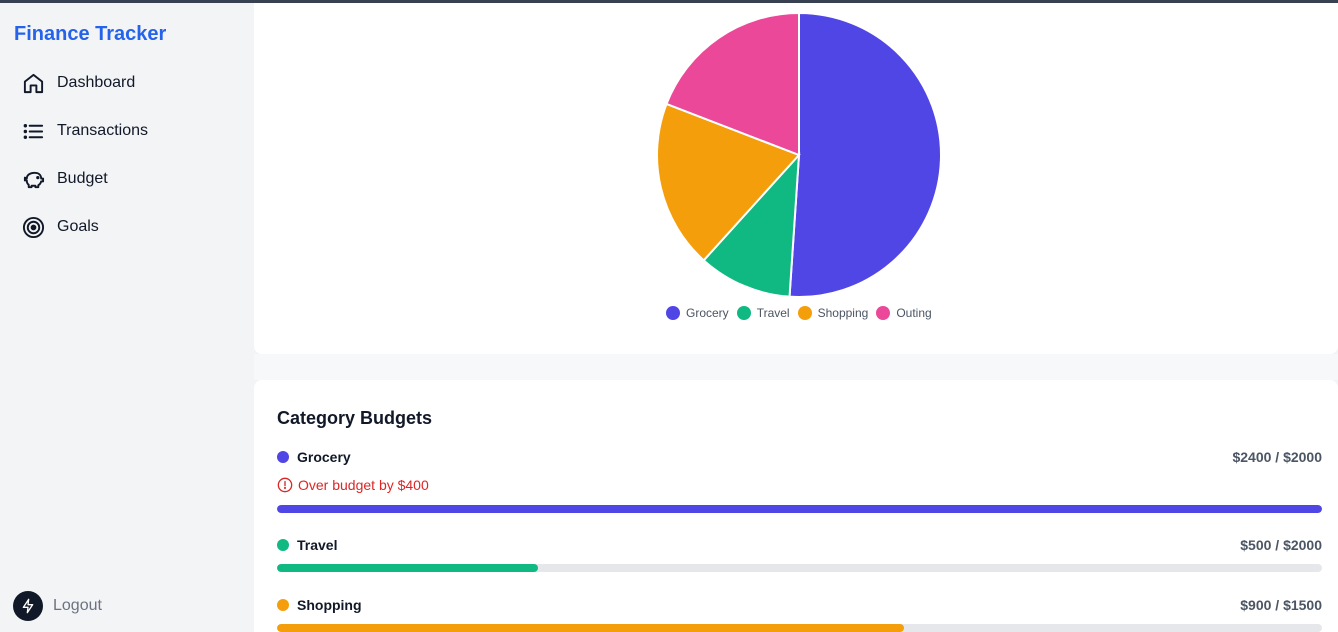  I want to click on sidebar-item-label: Goals, so click(78, 226).